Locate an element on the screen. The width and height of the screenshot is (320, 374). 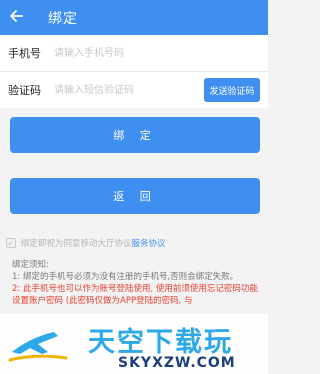
agreement-row: ✓ 绑定即视为同意移动大厅协议 服务协议 is located at coordinates (86, 243).